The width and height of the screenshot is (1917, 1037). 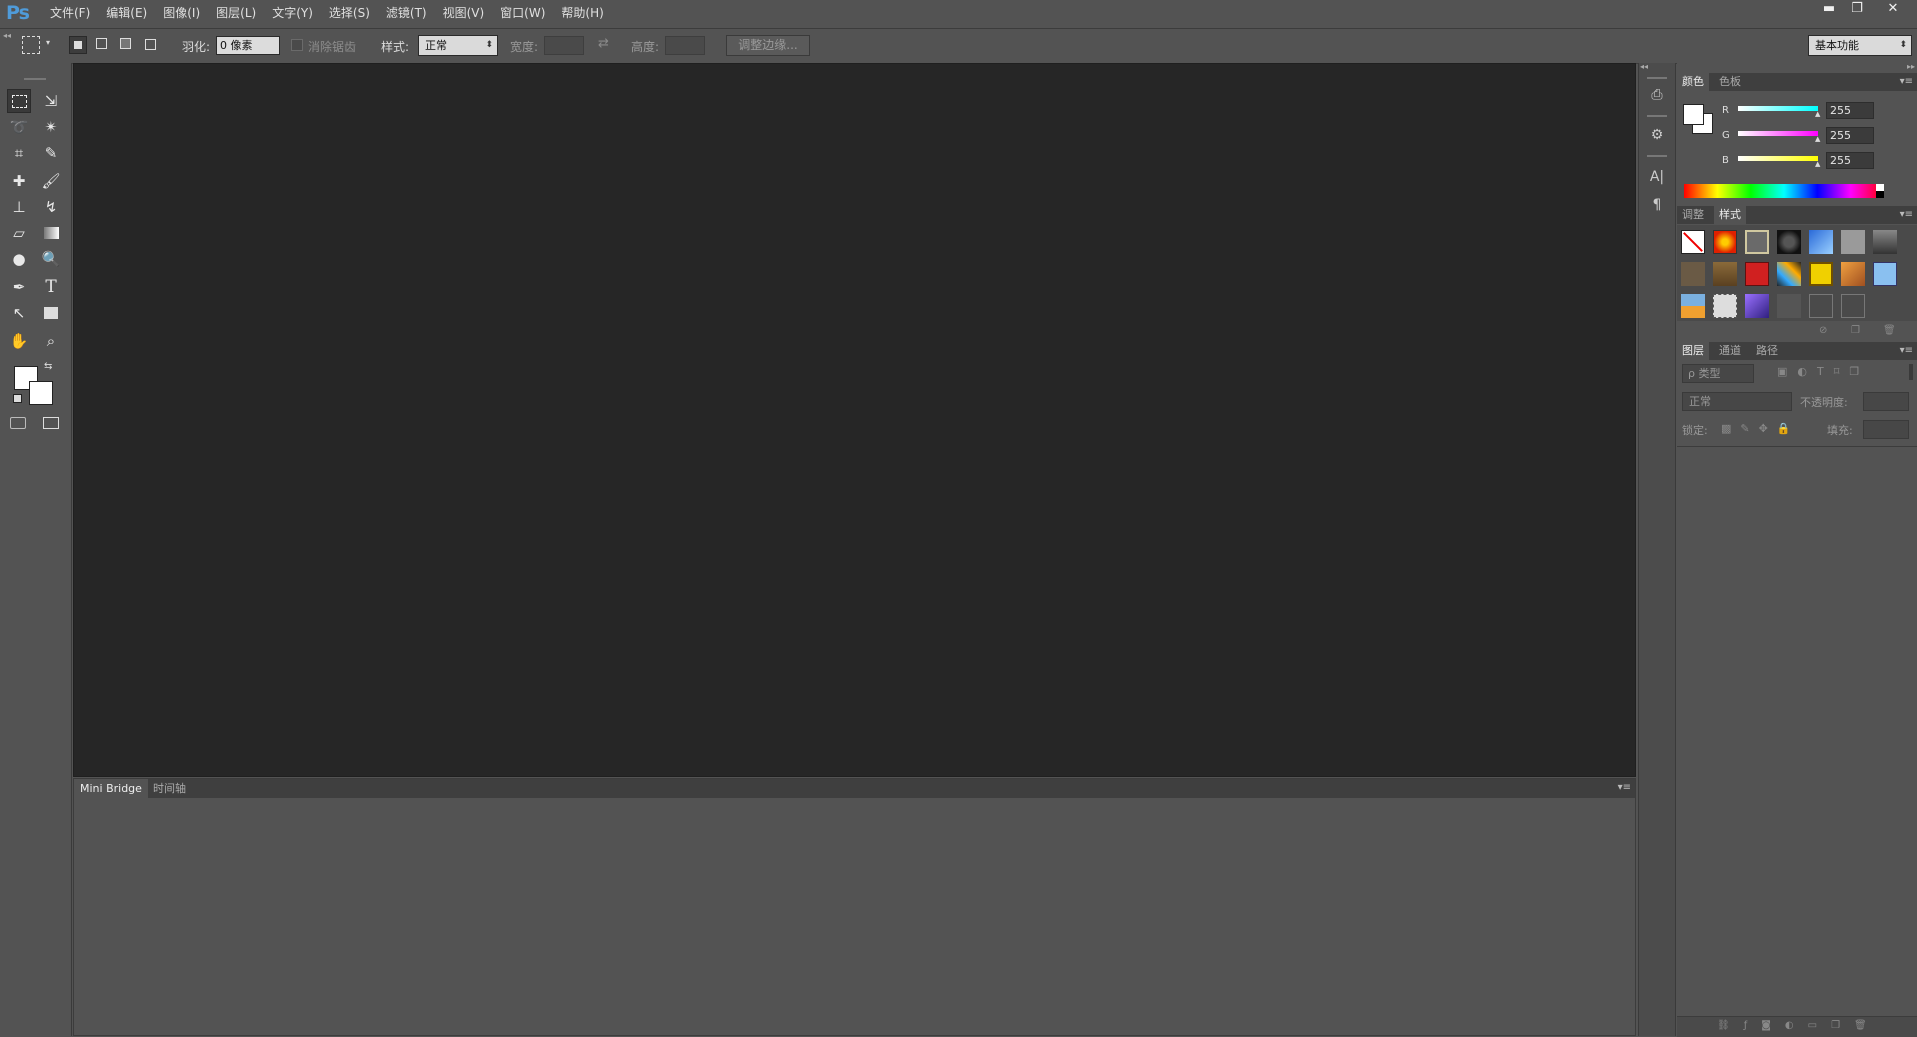 What do you see at coordinates (1730, 351) in the screenshot?
I see `tab-channels: 通道` at bounding box center [1730, 351].